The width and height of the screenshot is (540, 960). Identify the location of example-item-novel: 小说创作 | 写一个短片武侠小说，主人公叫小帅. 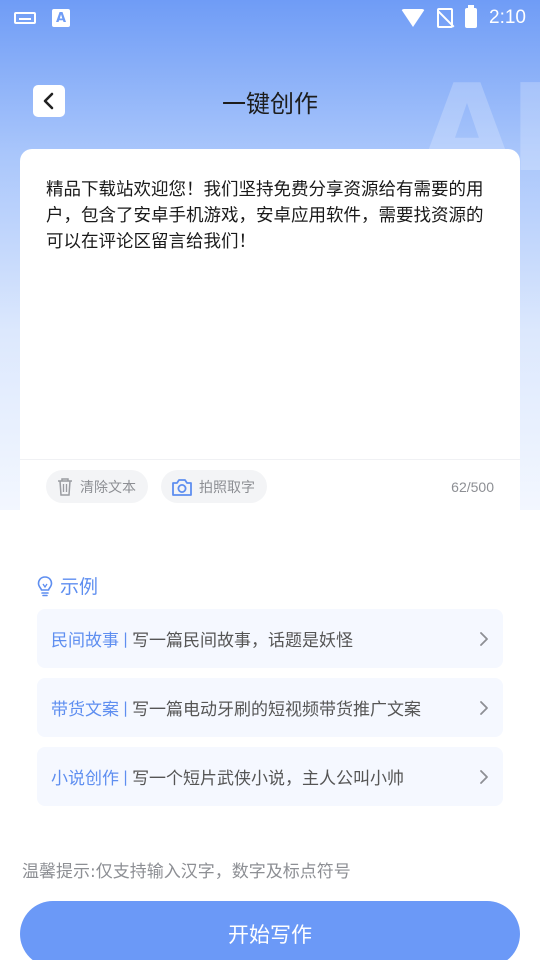
(270, 776).